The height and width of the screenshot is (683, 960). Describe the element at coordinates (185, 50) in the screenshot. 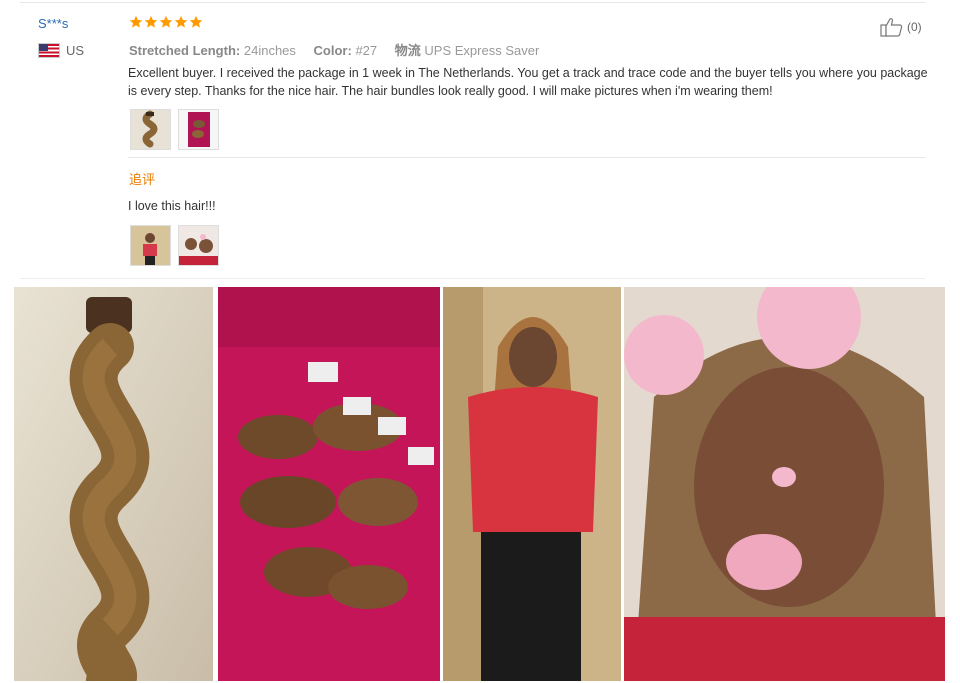

I see `length-label: Stretched Length:` at that location.